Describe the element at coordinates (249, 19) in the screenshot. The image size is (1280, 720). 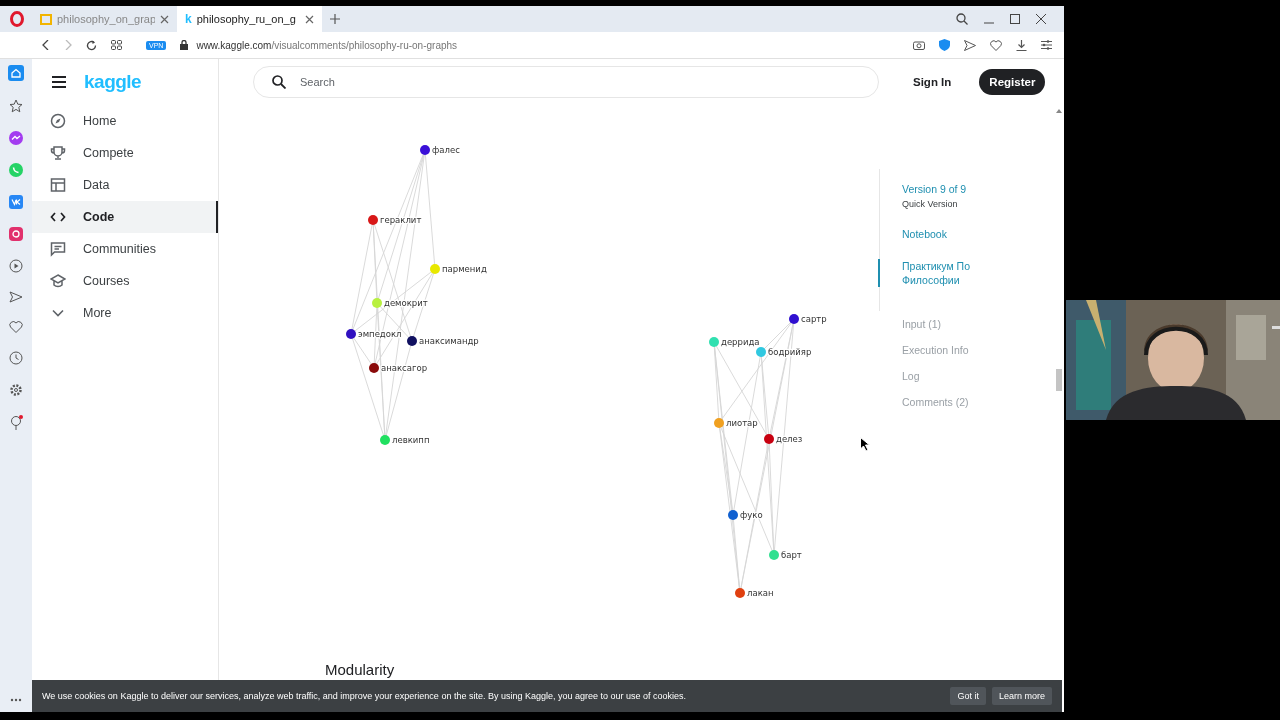
I see `browser-tab: k philosophy_ru_on_g` at that location.